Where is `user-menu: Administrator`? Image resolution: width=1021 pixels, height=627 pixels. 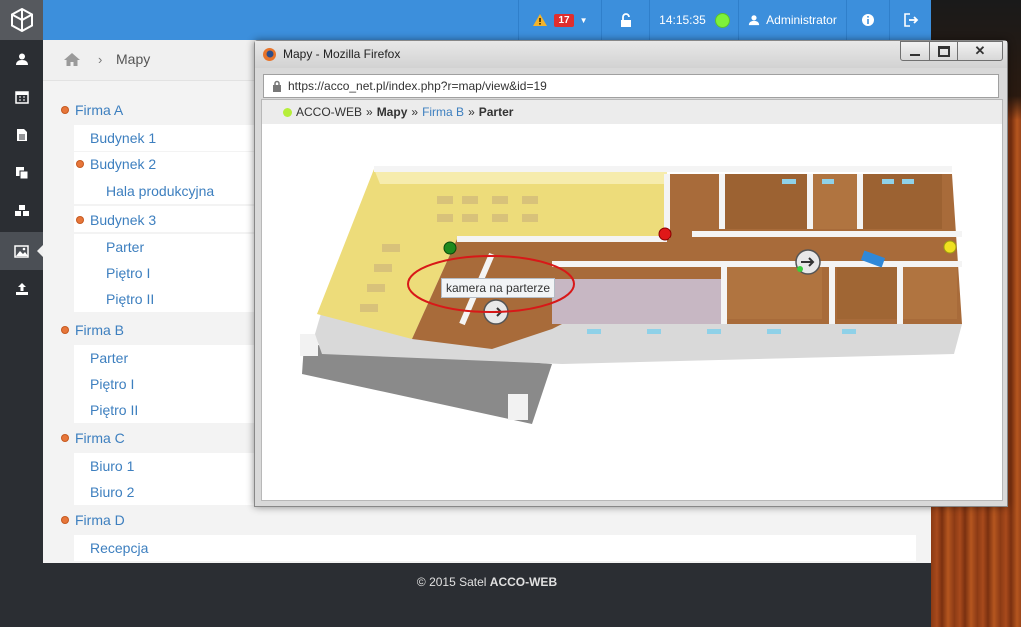 user-menu: Administrator is located at coordinates (792, 20).